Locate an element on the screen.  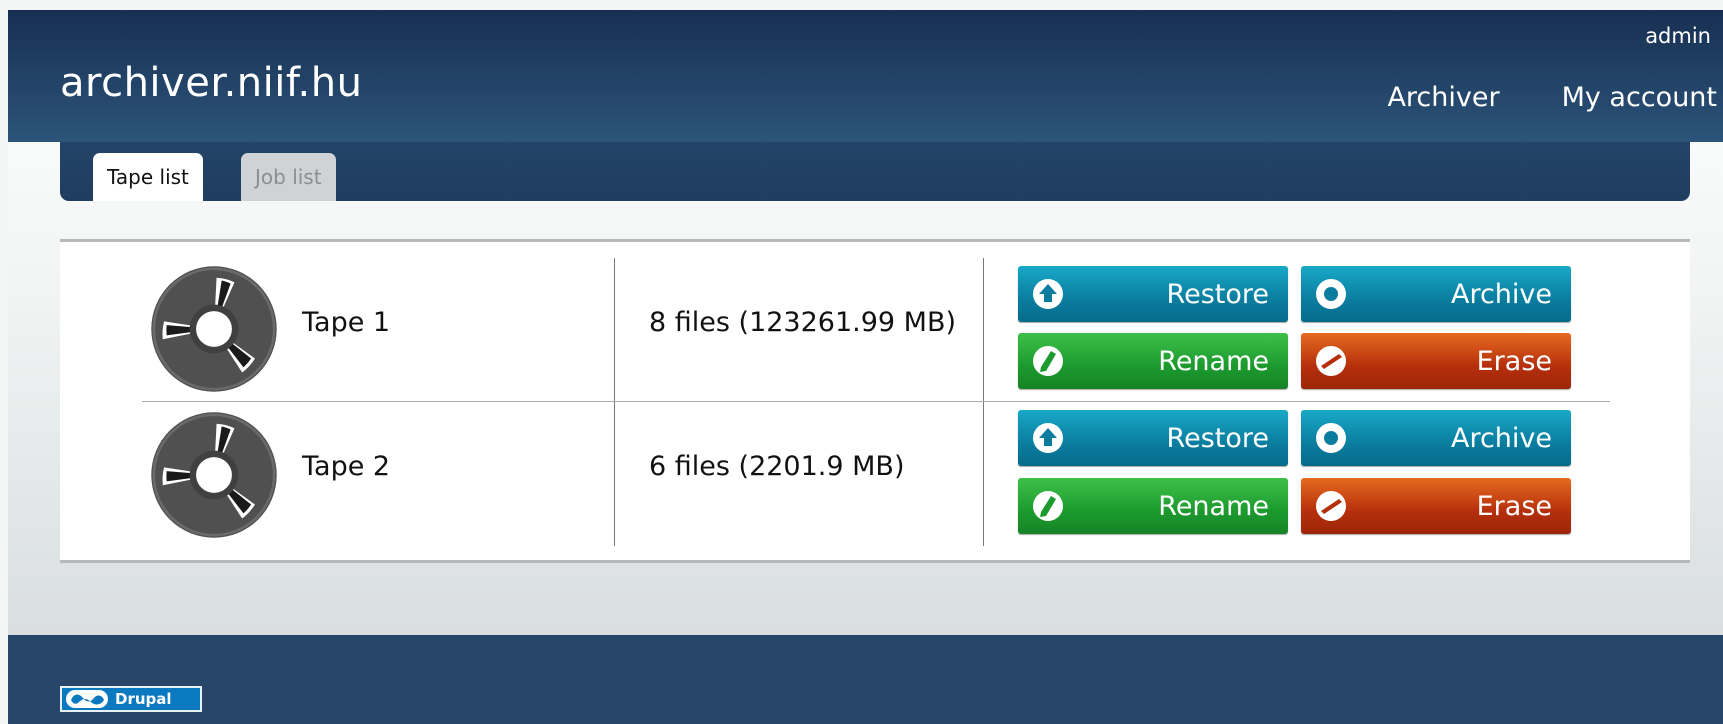
tape-name: Tape 1 is located at coordinates (346, 322).